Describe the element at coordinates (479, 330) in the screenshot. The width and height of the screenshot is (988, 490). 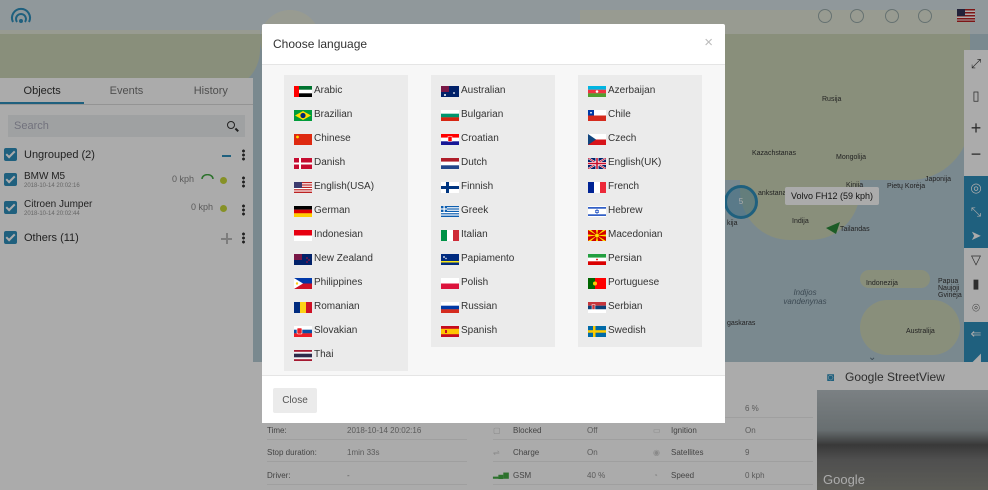
I see `language-label: Spanish` at that location.